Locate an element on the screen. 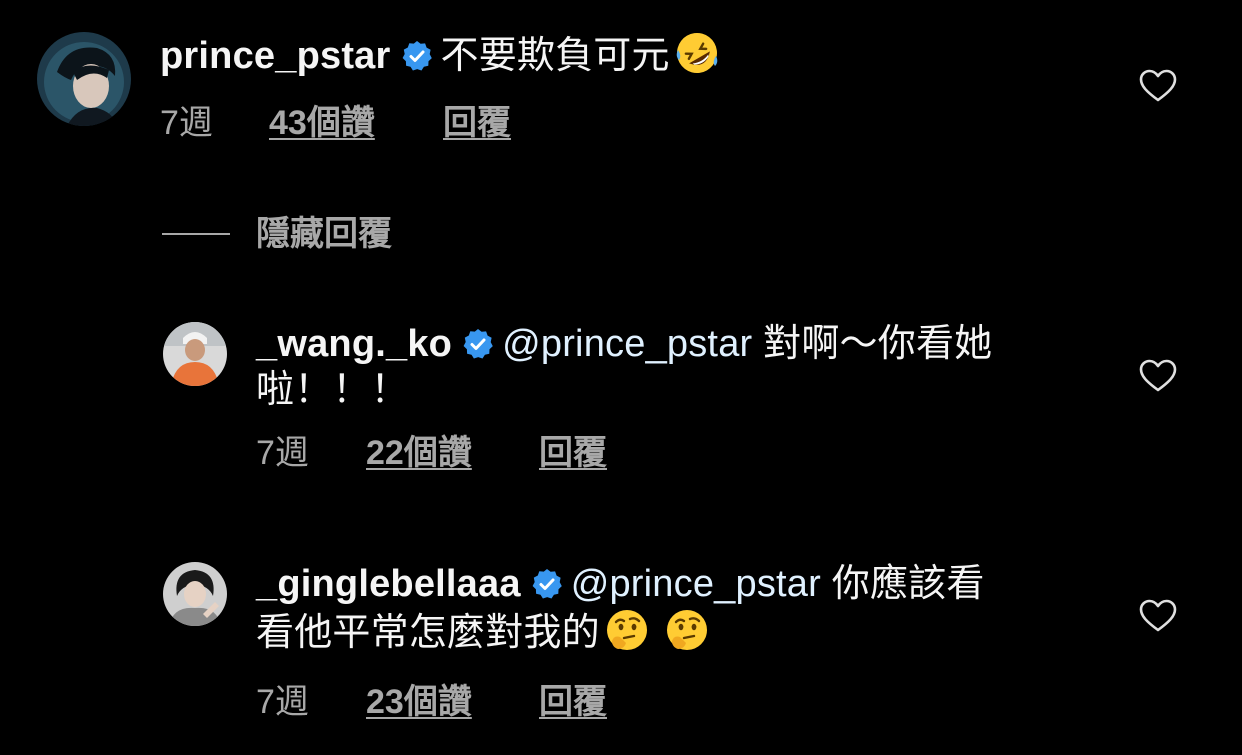  comment-body: _wang._ko @prince_pstar 對啊～你看她 啦！！！ is located at coordinates (666, 367).